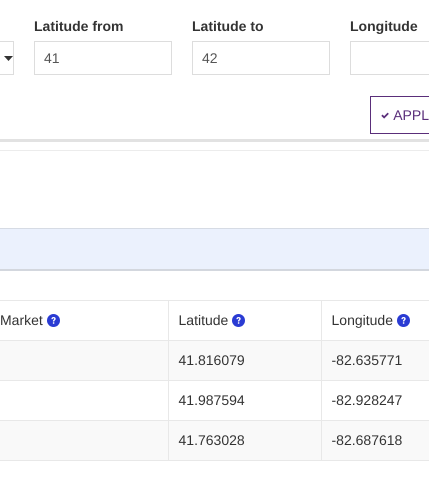  Describe the element at coordinates (363, 320) in the screenshot. I see `column-header: Longitude` at that location.